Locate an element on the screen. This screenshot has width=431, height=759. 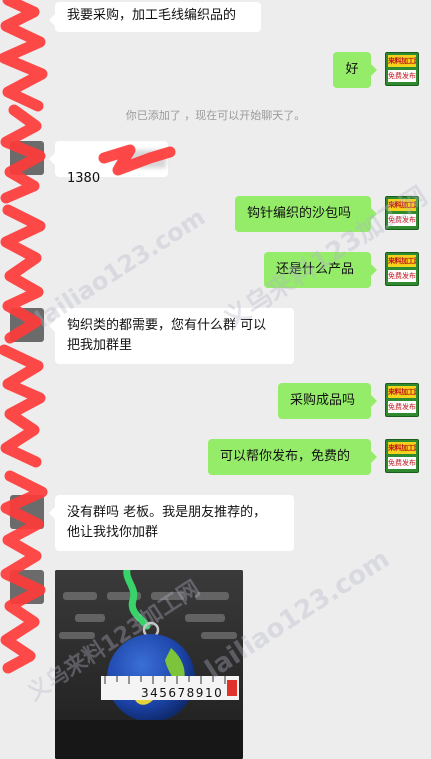
redaction-blur is located at coordinates (142, 159).